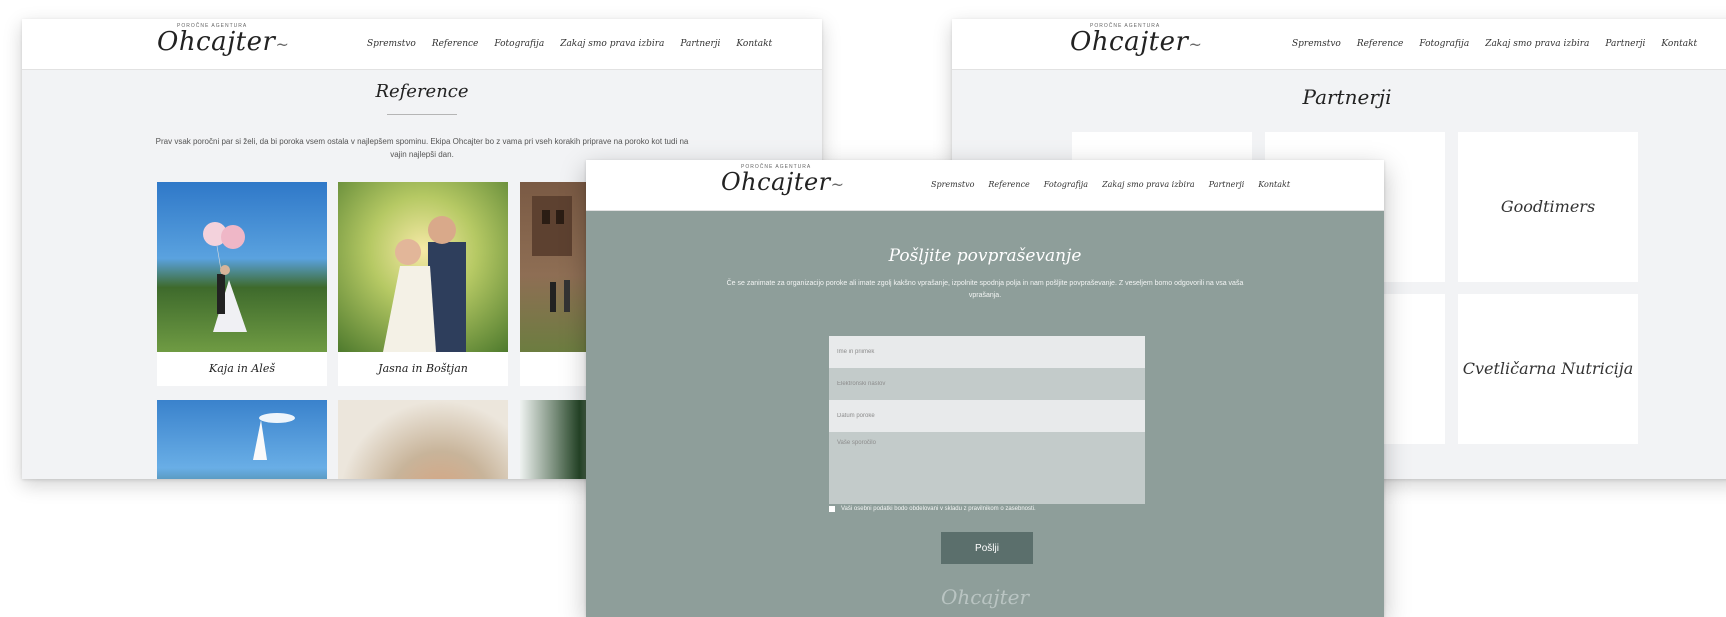 Image resolution: width=1726 pixels, height=617 pixels. Describe the element at coordinates (1548, 207) in the screenshot. I see `partner-card: Goodtimers` at that location.